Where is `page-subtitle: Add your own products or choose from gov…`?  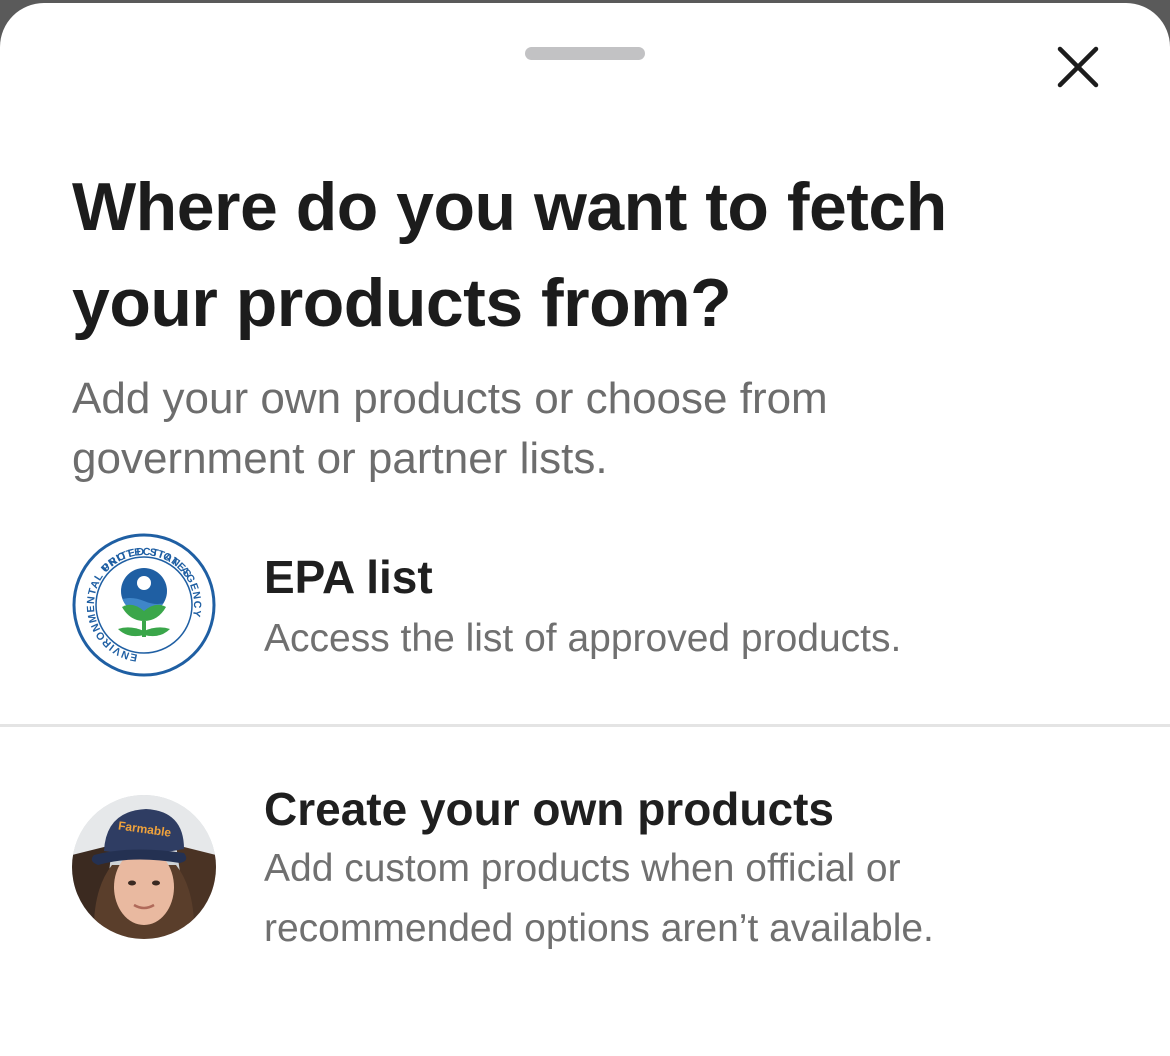
page-subtitle: Add your own products or choose from gov… is located at coordinates (450, 428).